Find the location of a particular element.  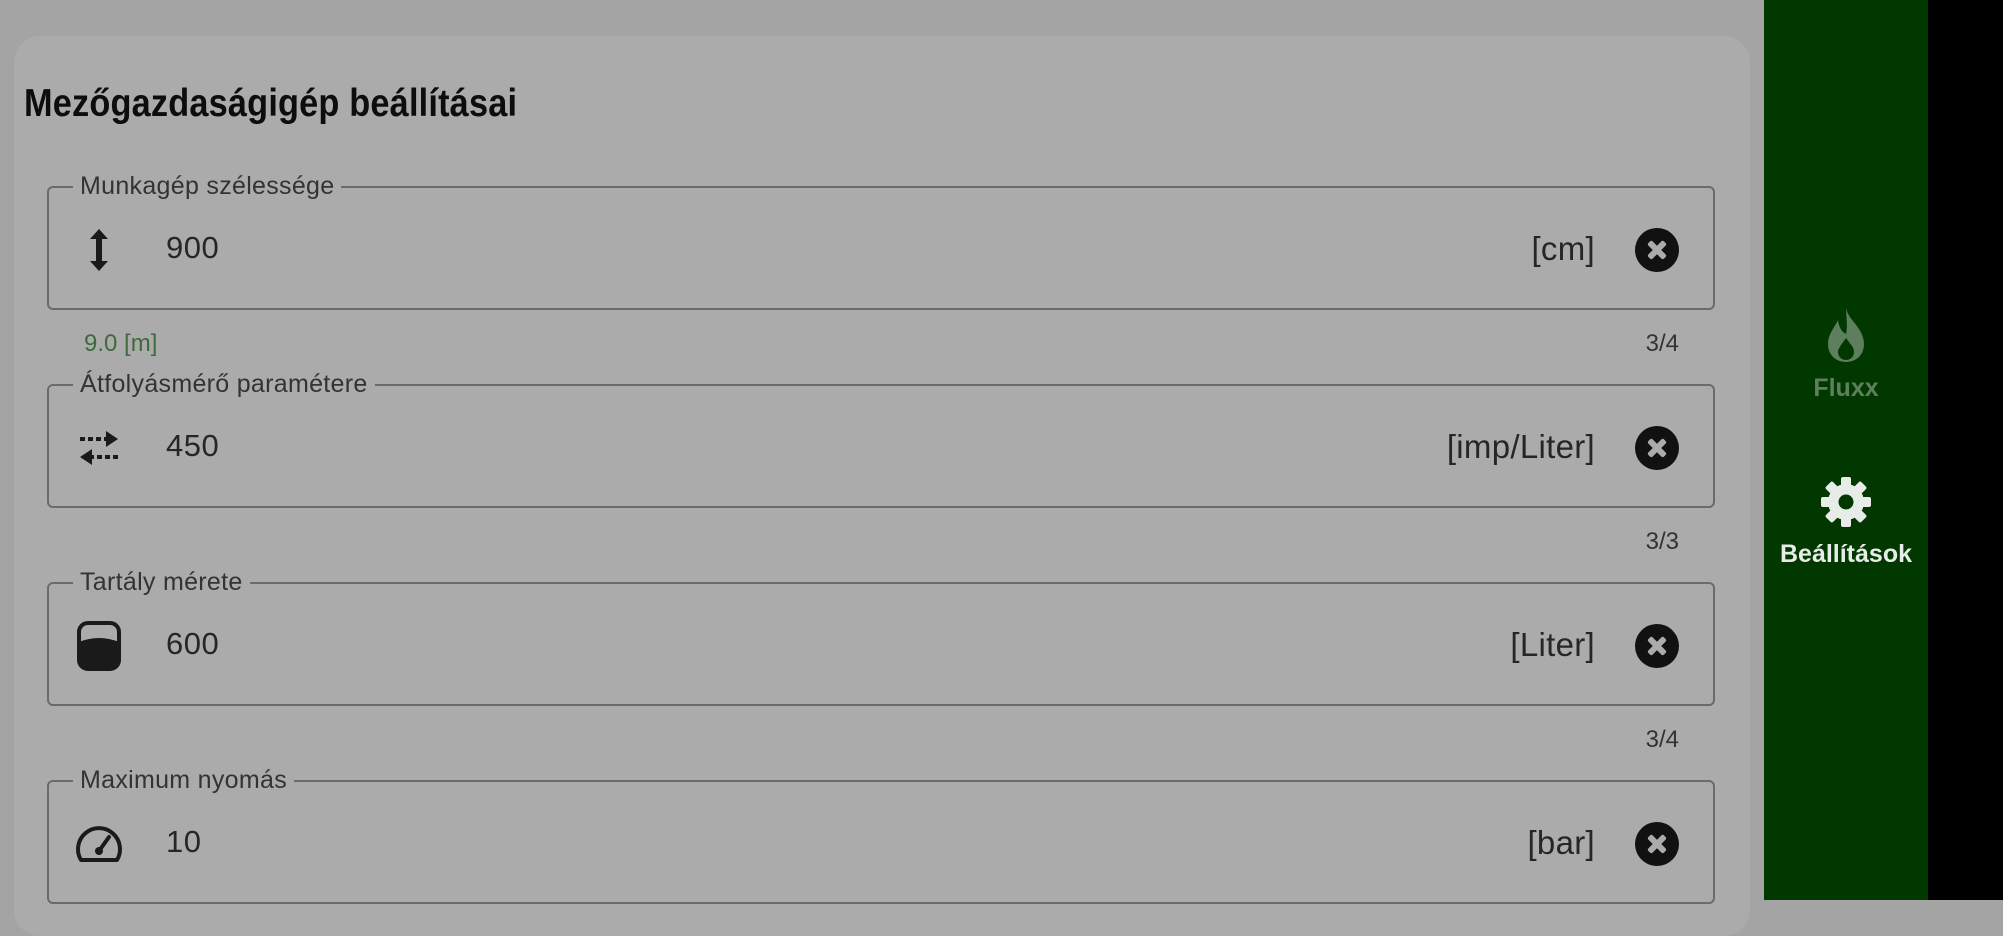

vertical-resize-icon is located at coordinates (99, 250).